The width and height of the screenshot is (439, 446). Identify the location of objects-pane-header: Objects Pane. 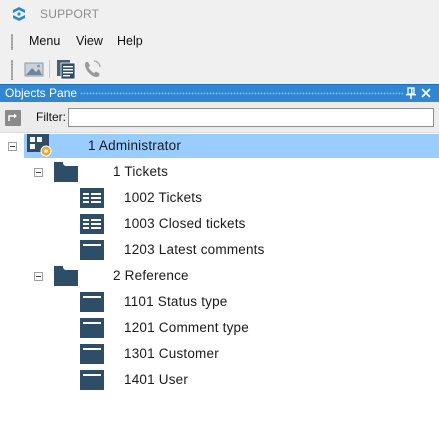
(219, 93).